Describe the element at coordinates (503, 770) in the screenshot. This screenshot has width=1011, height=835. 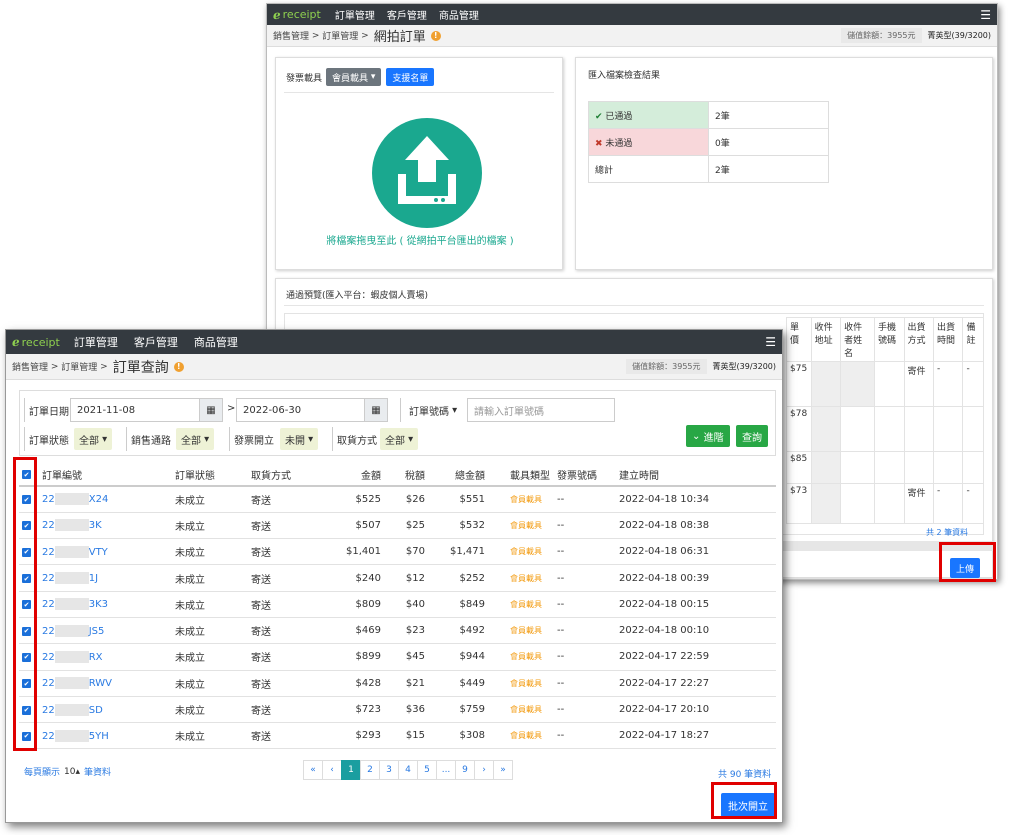
I see `page-last: »` at that location.